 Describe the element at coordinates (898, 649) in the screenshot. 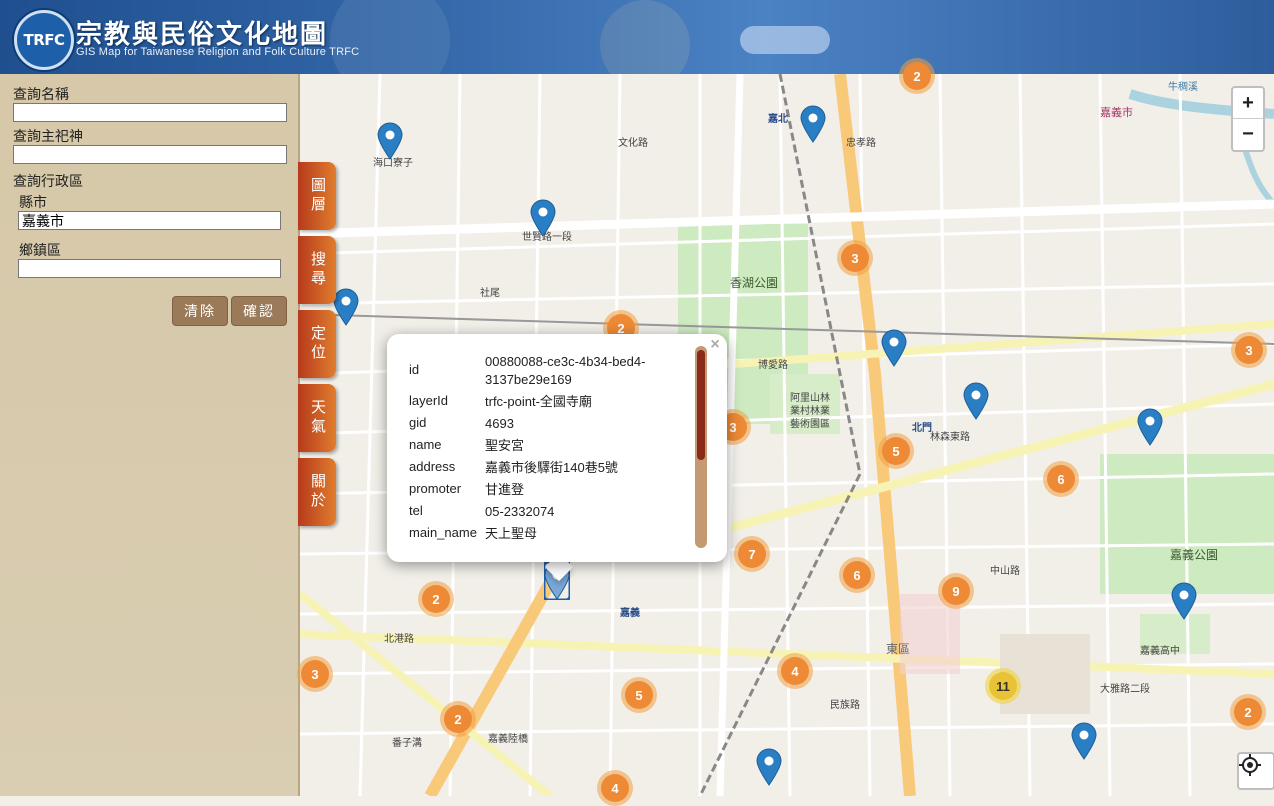

I see `east-district-label: 東區` at that location.